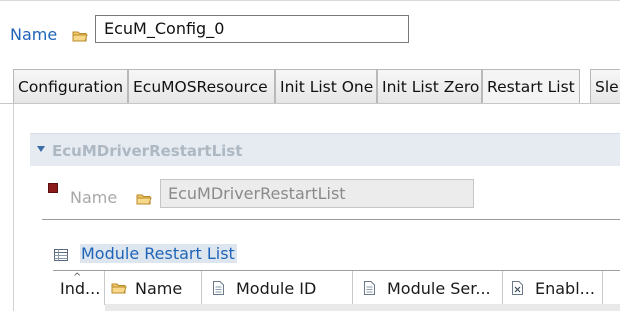  What do you see at coordinates (34, 34) in the screenshot?
I see `name-label: Name` at bounding box center [34, 34].